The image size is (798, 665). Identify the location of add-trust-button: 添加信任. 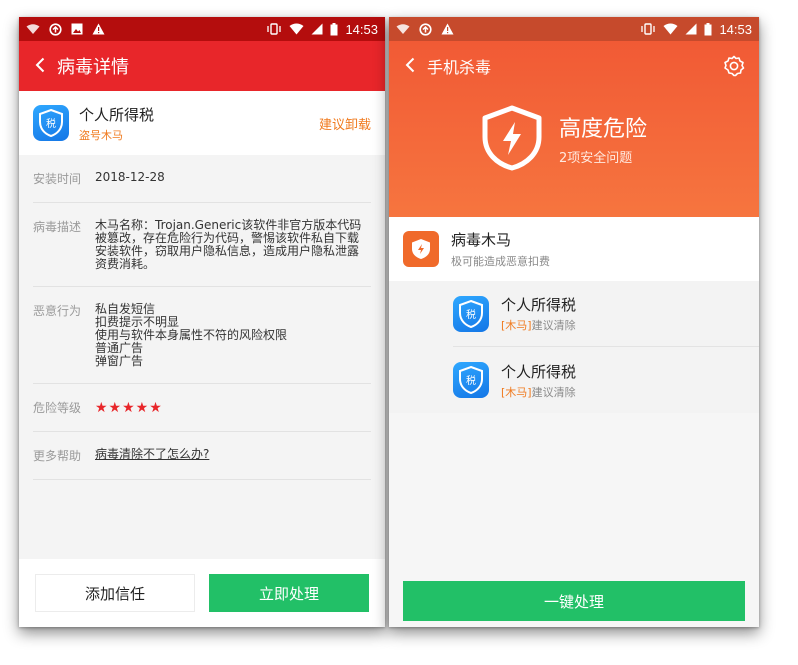
(115, 593).